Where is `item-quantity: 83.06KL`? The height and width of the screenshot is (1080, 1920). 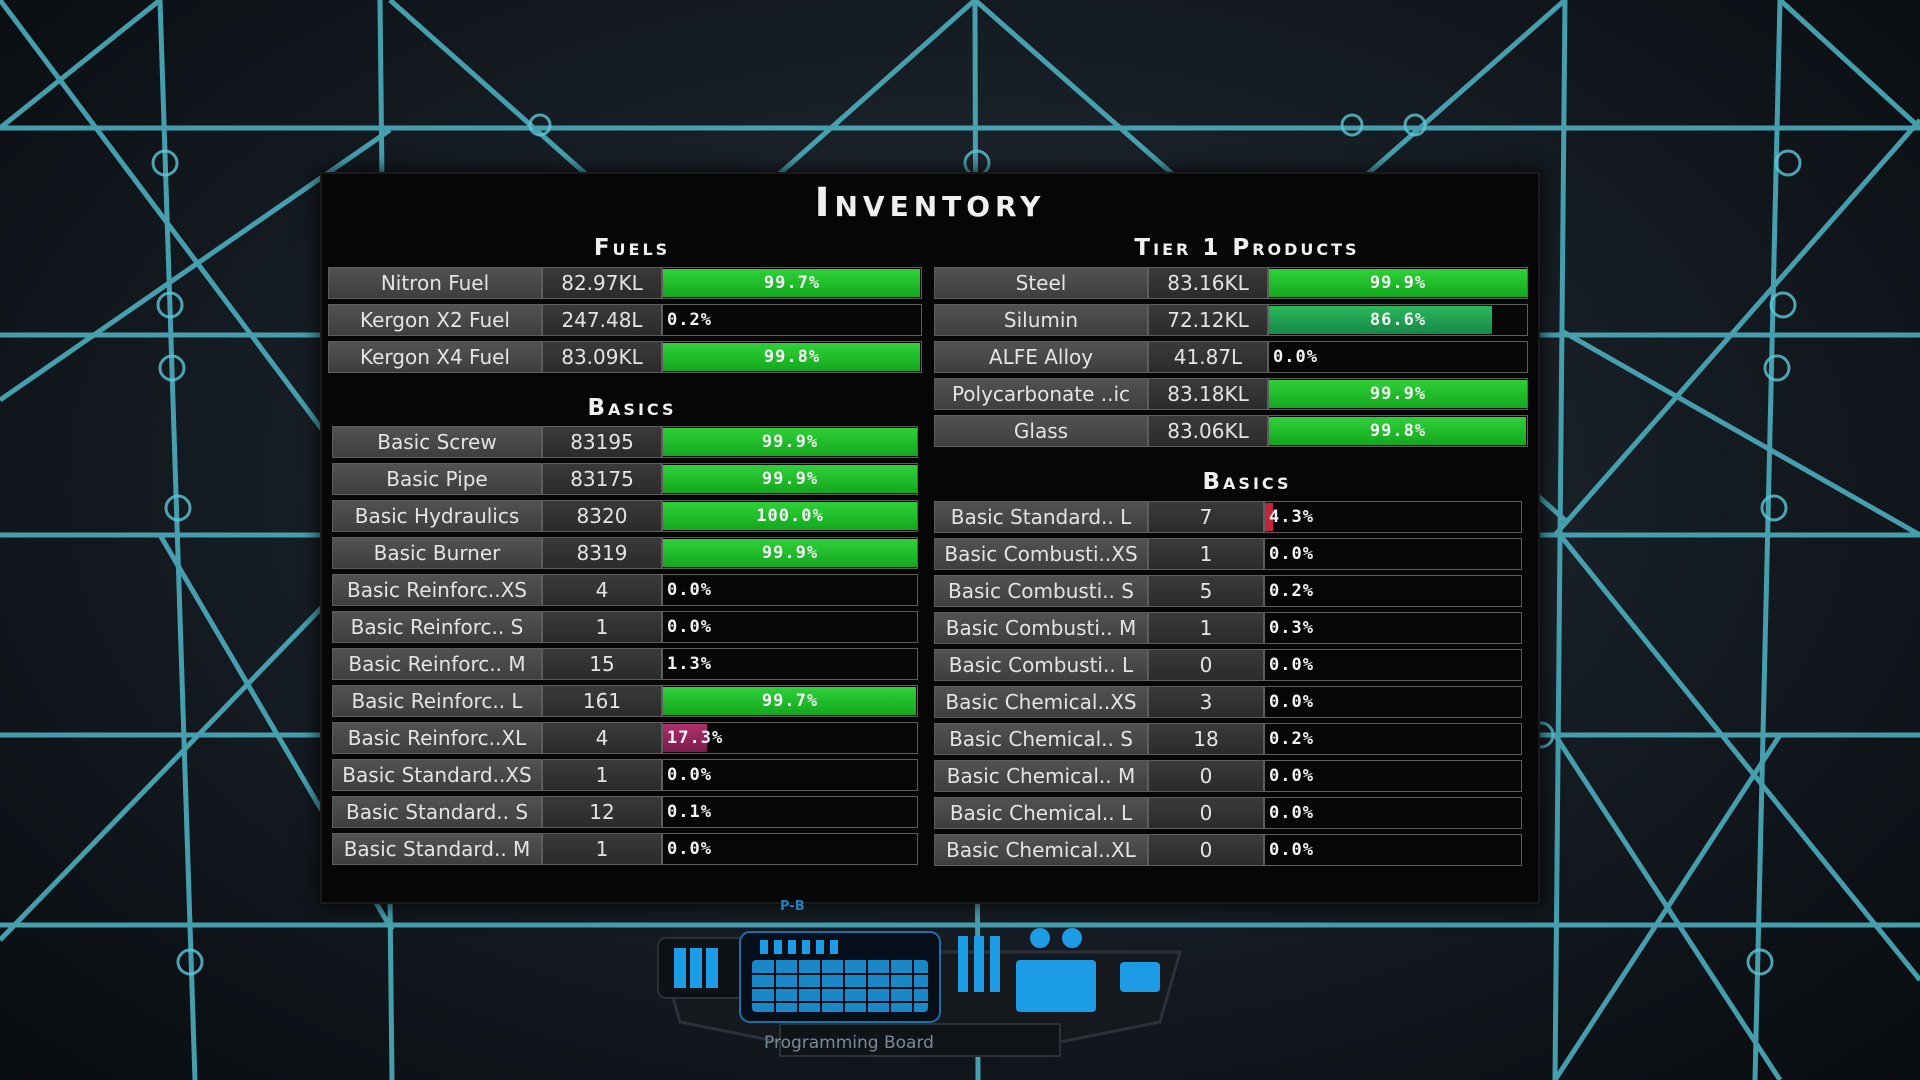 item-quantity: 83.06KL is located at coordinates (1208, 431).